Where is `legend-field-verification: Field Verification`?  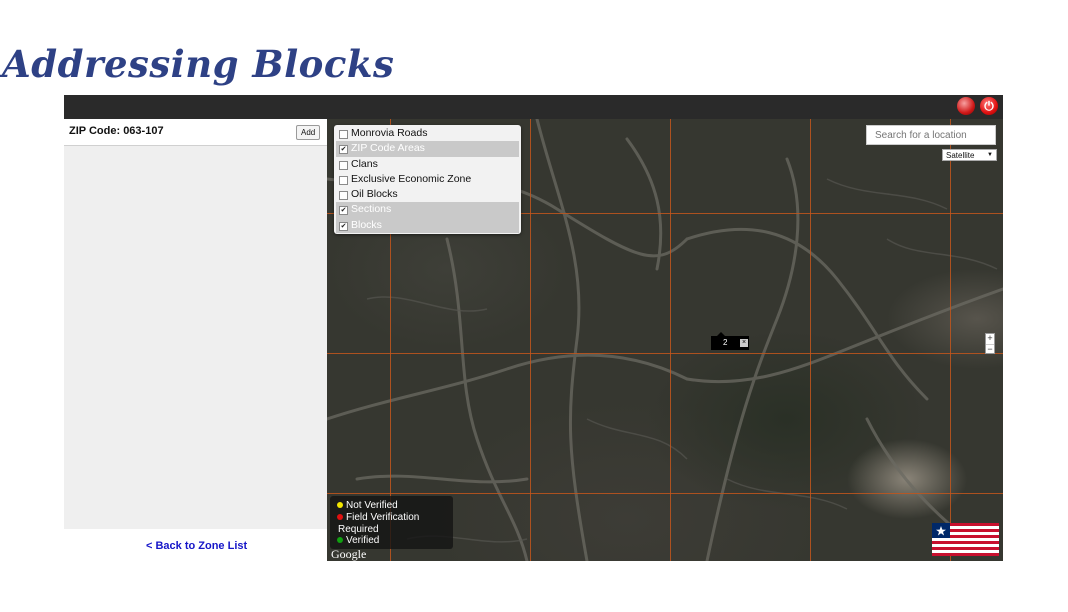 legend-field-verification: Field Verification is located at coordinates (378, 517).